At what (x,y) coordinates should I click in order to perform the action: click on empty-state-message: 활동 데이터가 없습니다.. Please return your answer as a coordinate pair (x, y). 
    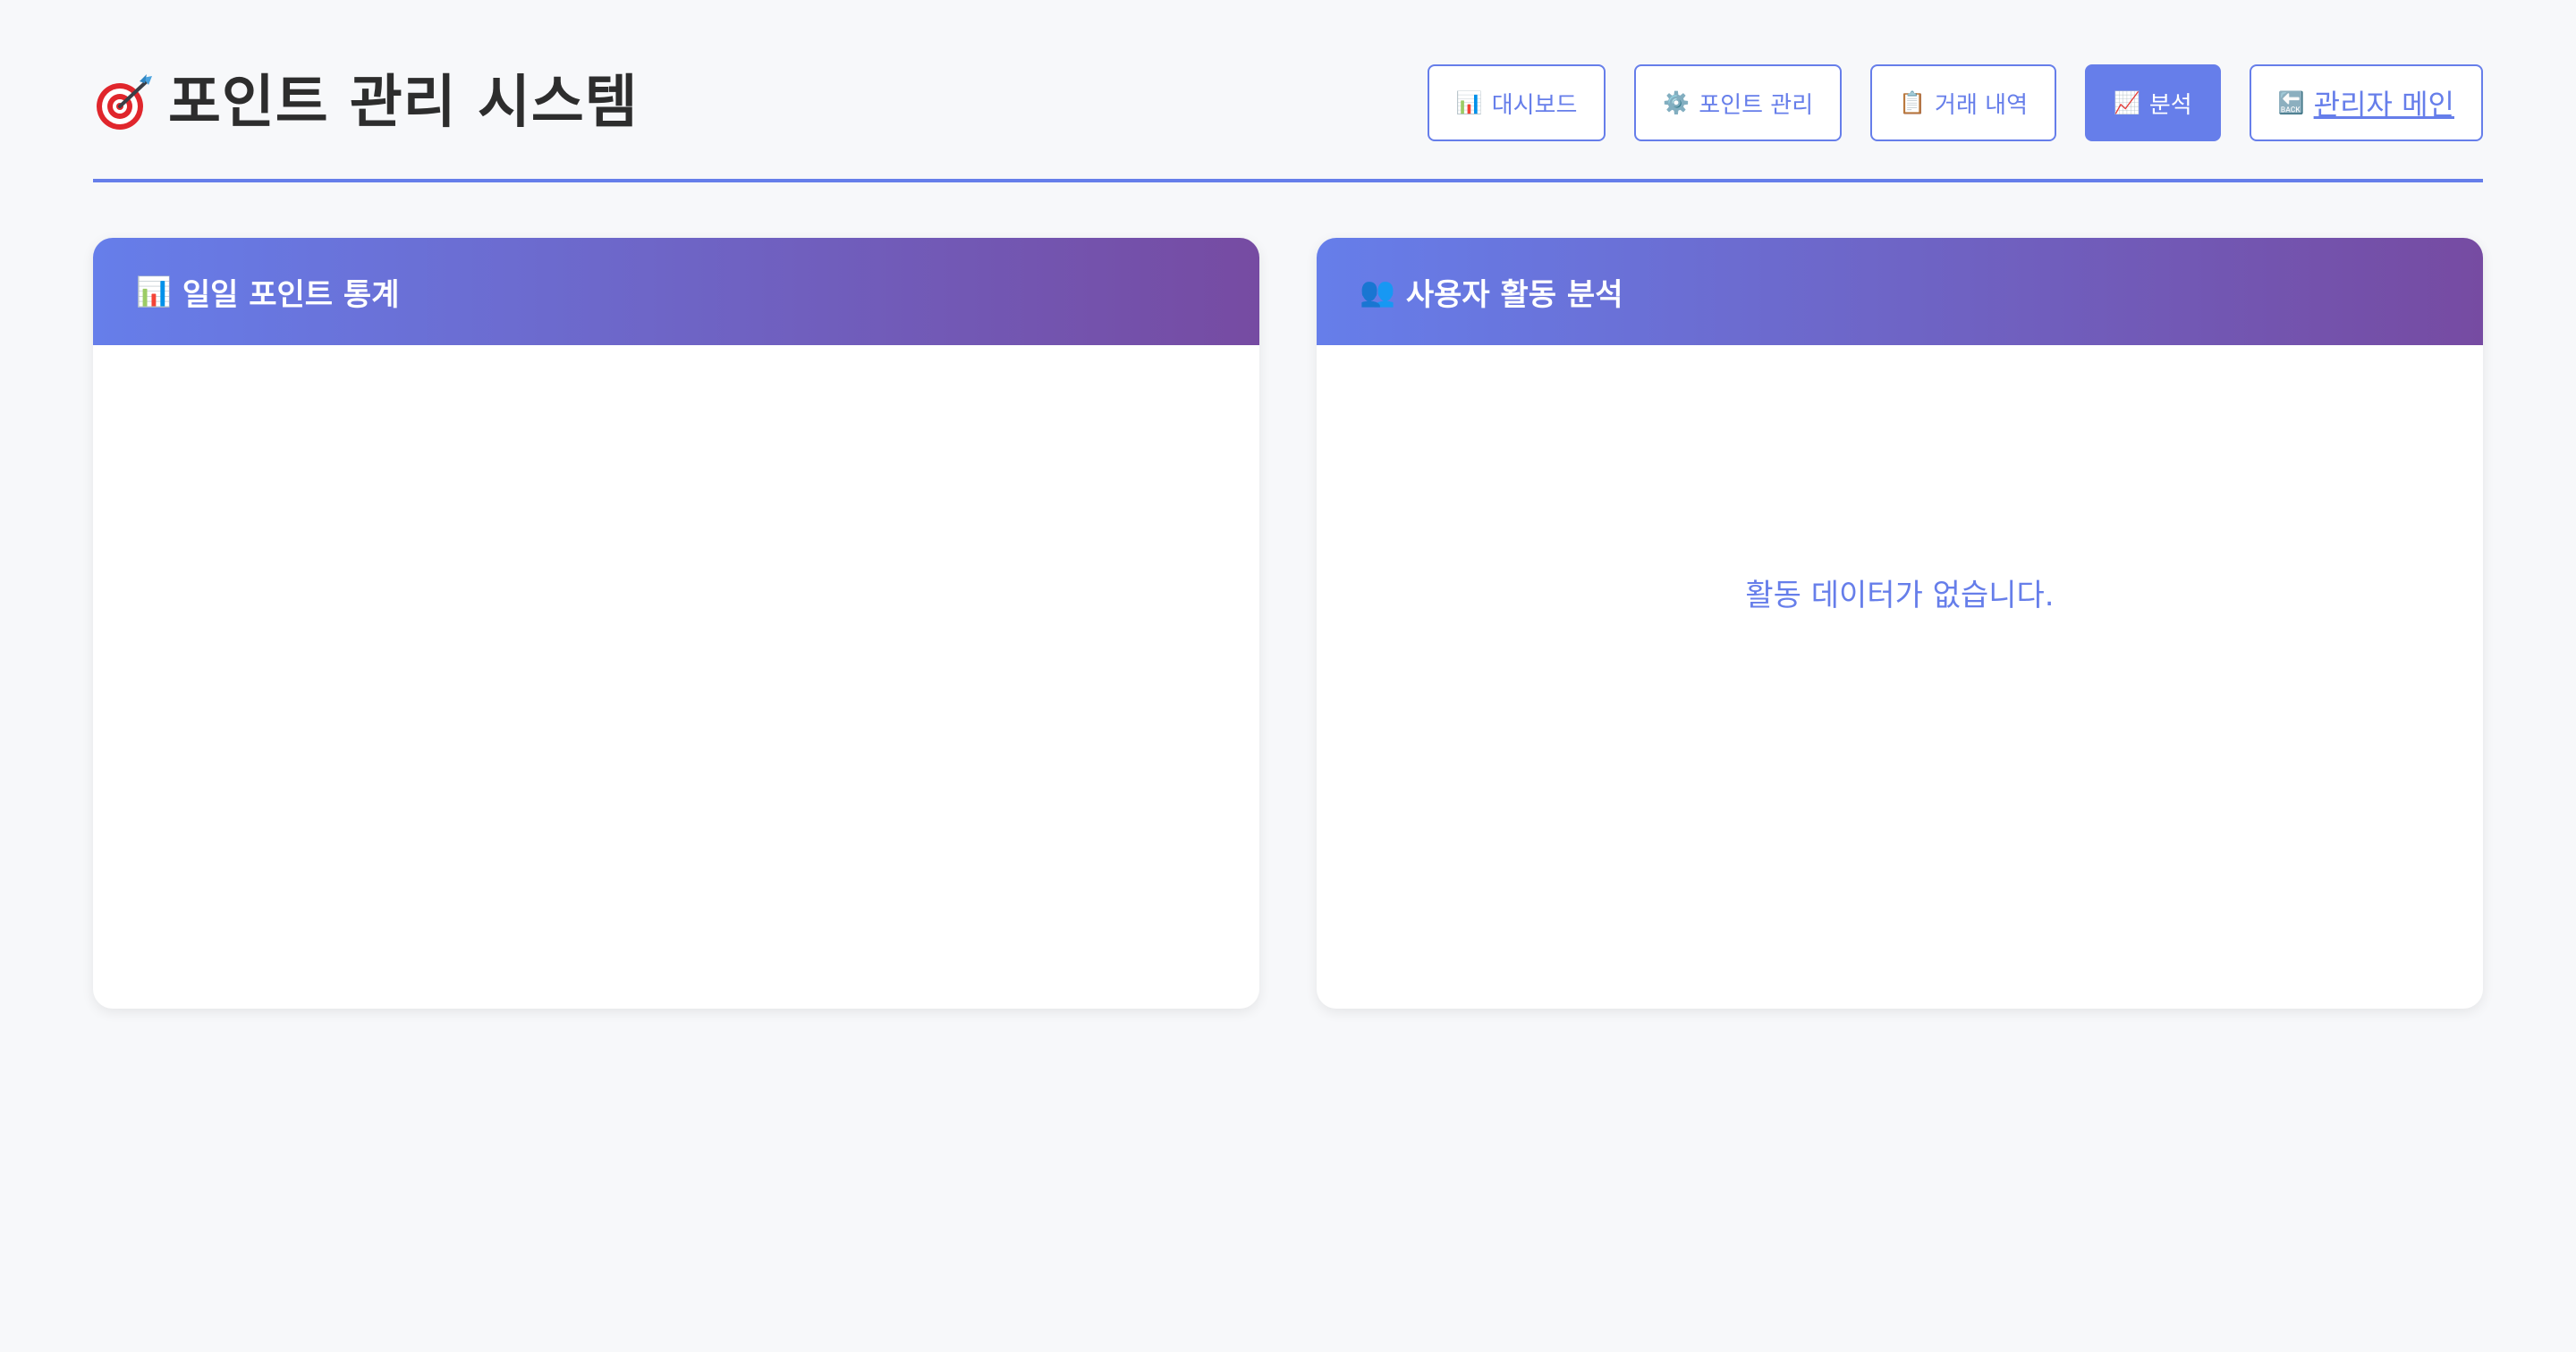
    Looking at the image, I should click on (1900, 595).